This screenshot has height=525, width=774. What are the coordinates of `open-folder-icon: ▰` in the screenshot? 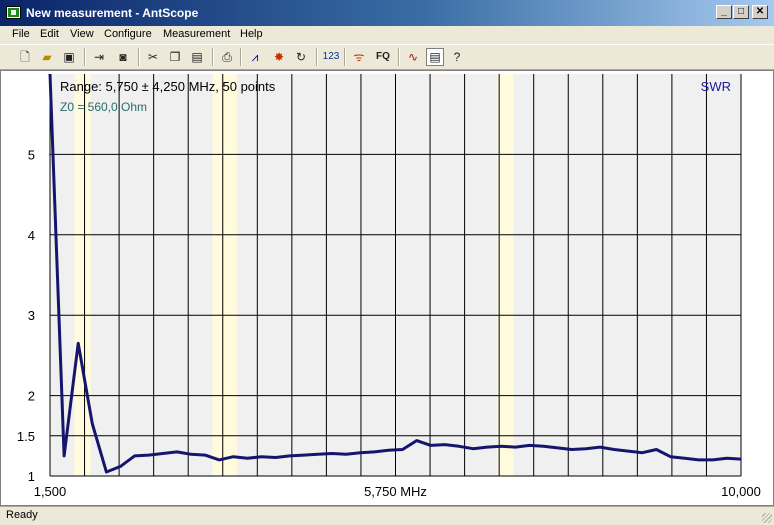 It's located at (47, 57).